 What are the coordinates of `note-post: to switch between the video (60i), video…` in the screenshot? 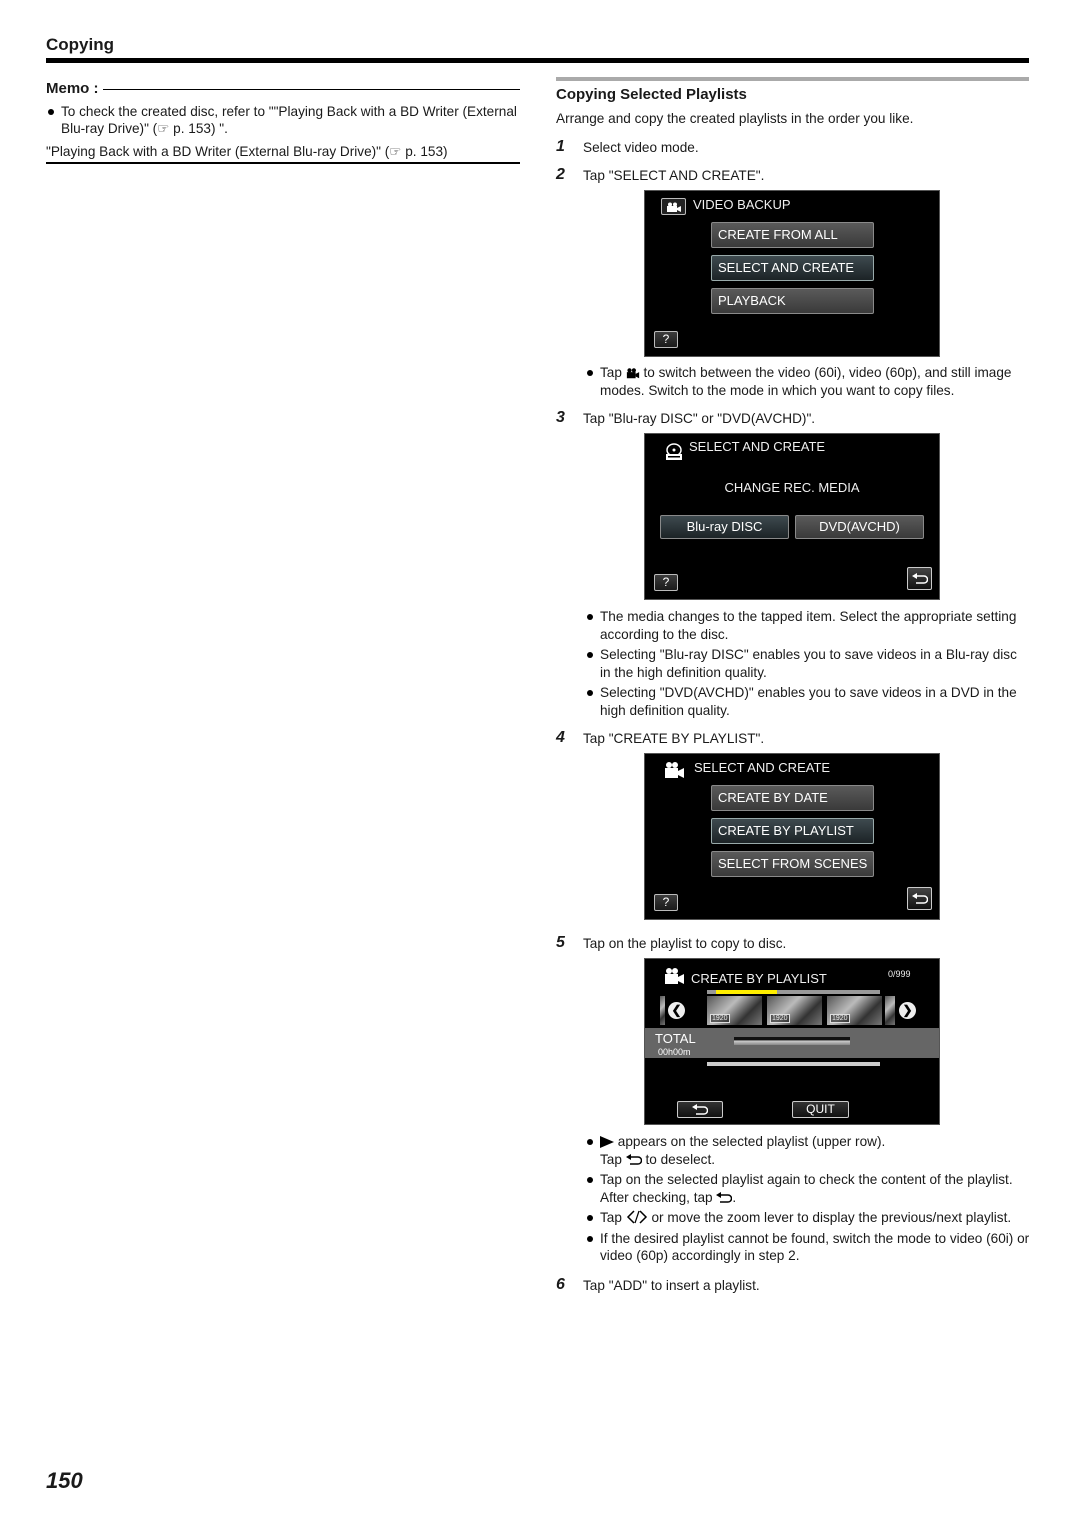 It's located at (806, 381).